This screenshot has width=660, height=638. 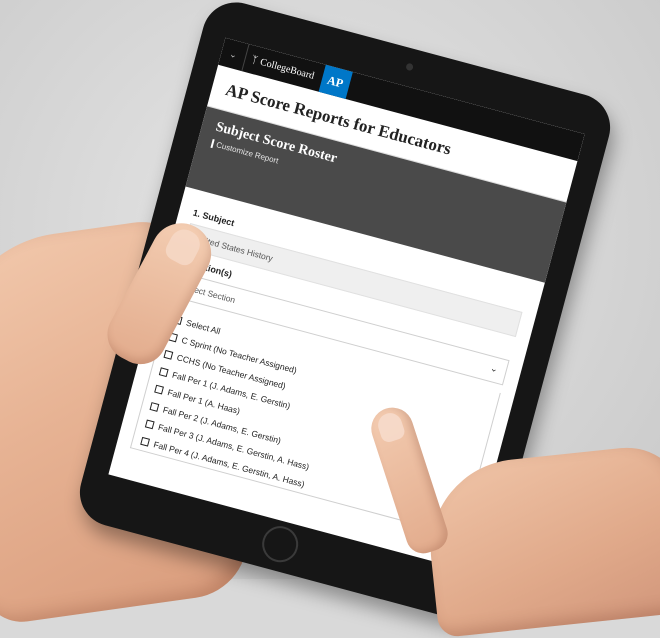 I want to click on acorn-logo-icon: ᛉ, so click(x=254, y=60).